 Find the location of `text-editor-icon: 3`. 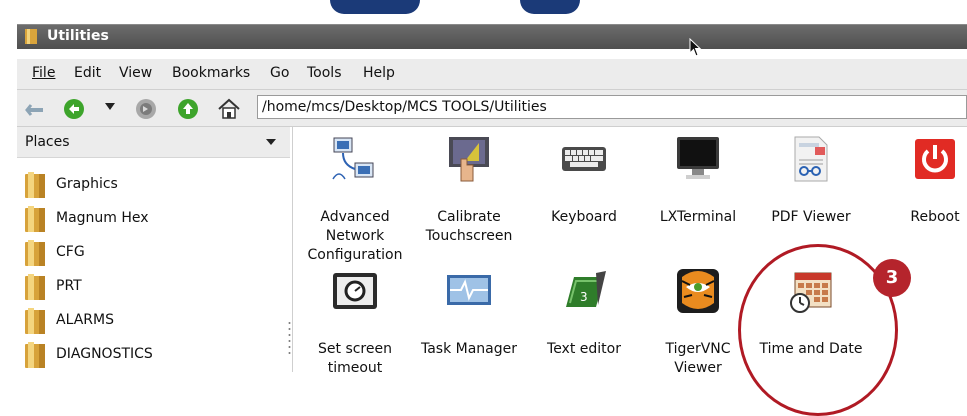

text-editor-icon: 3 is located at coordinates (584, 291).